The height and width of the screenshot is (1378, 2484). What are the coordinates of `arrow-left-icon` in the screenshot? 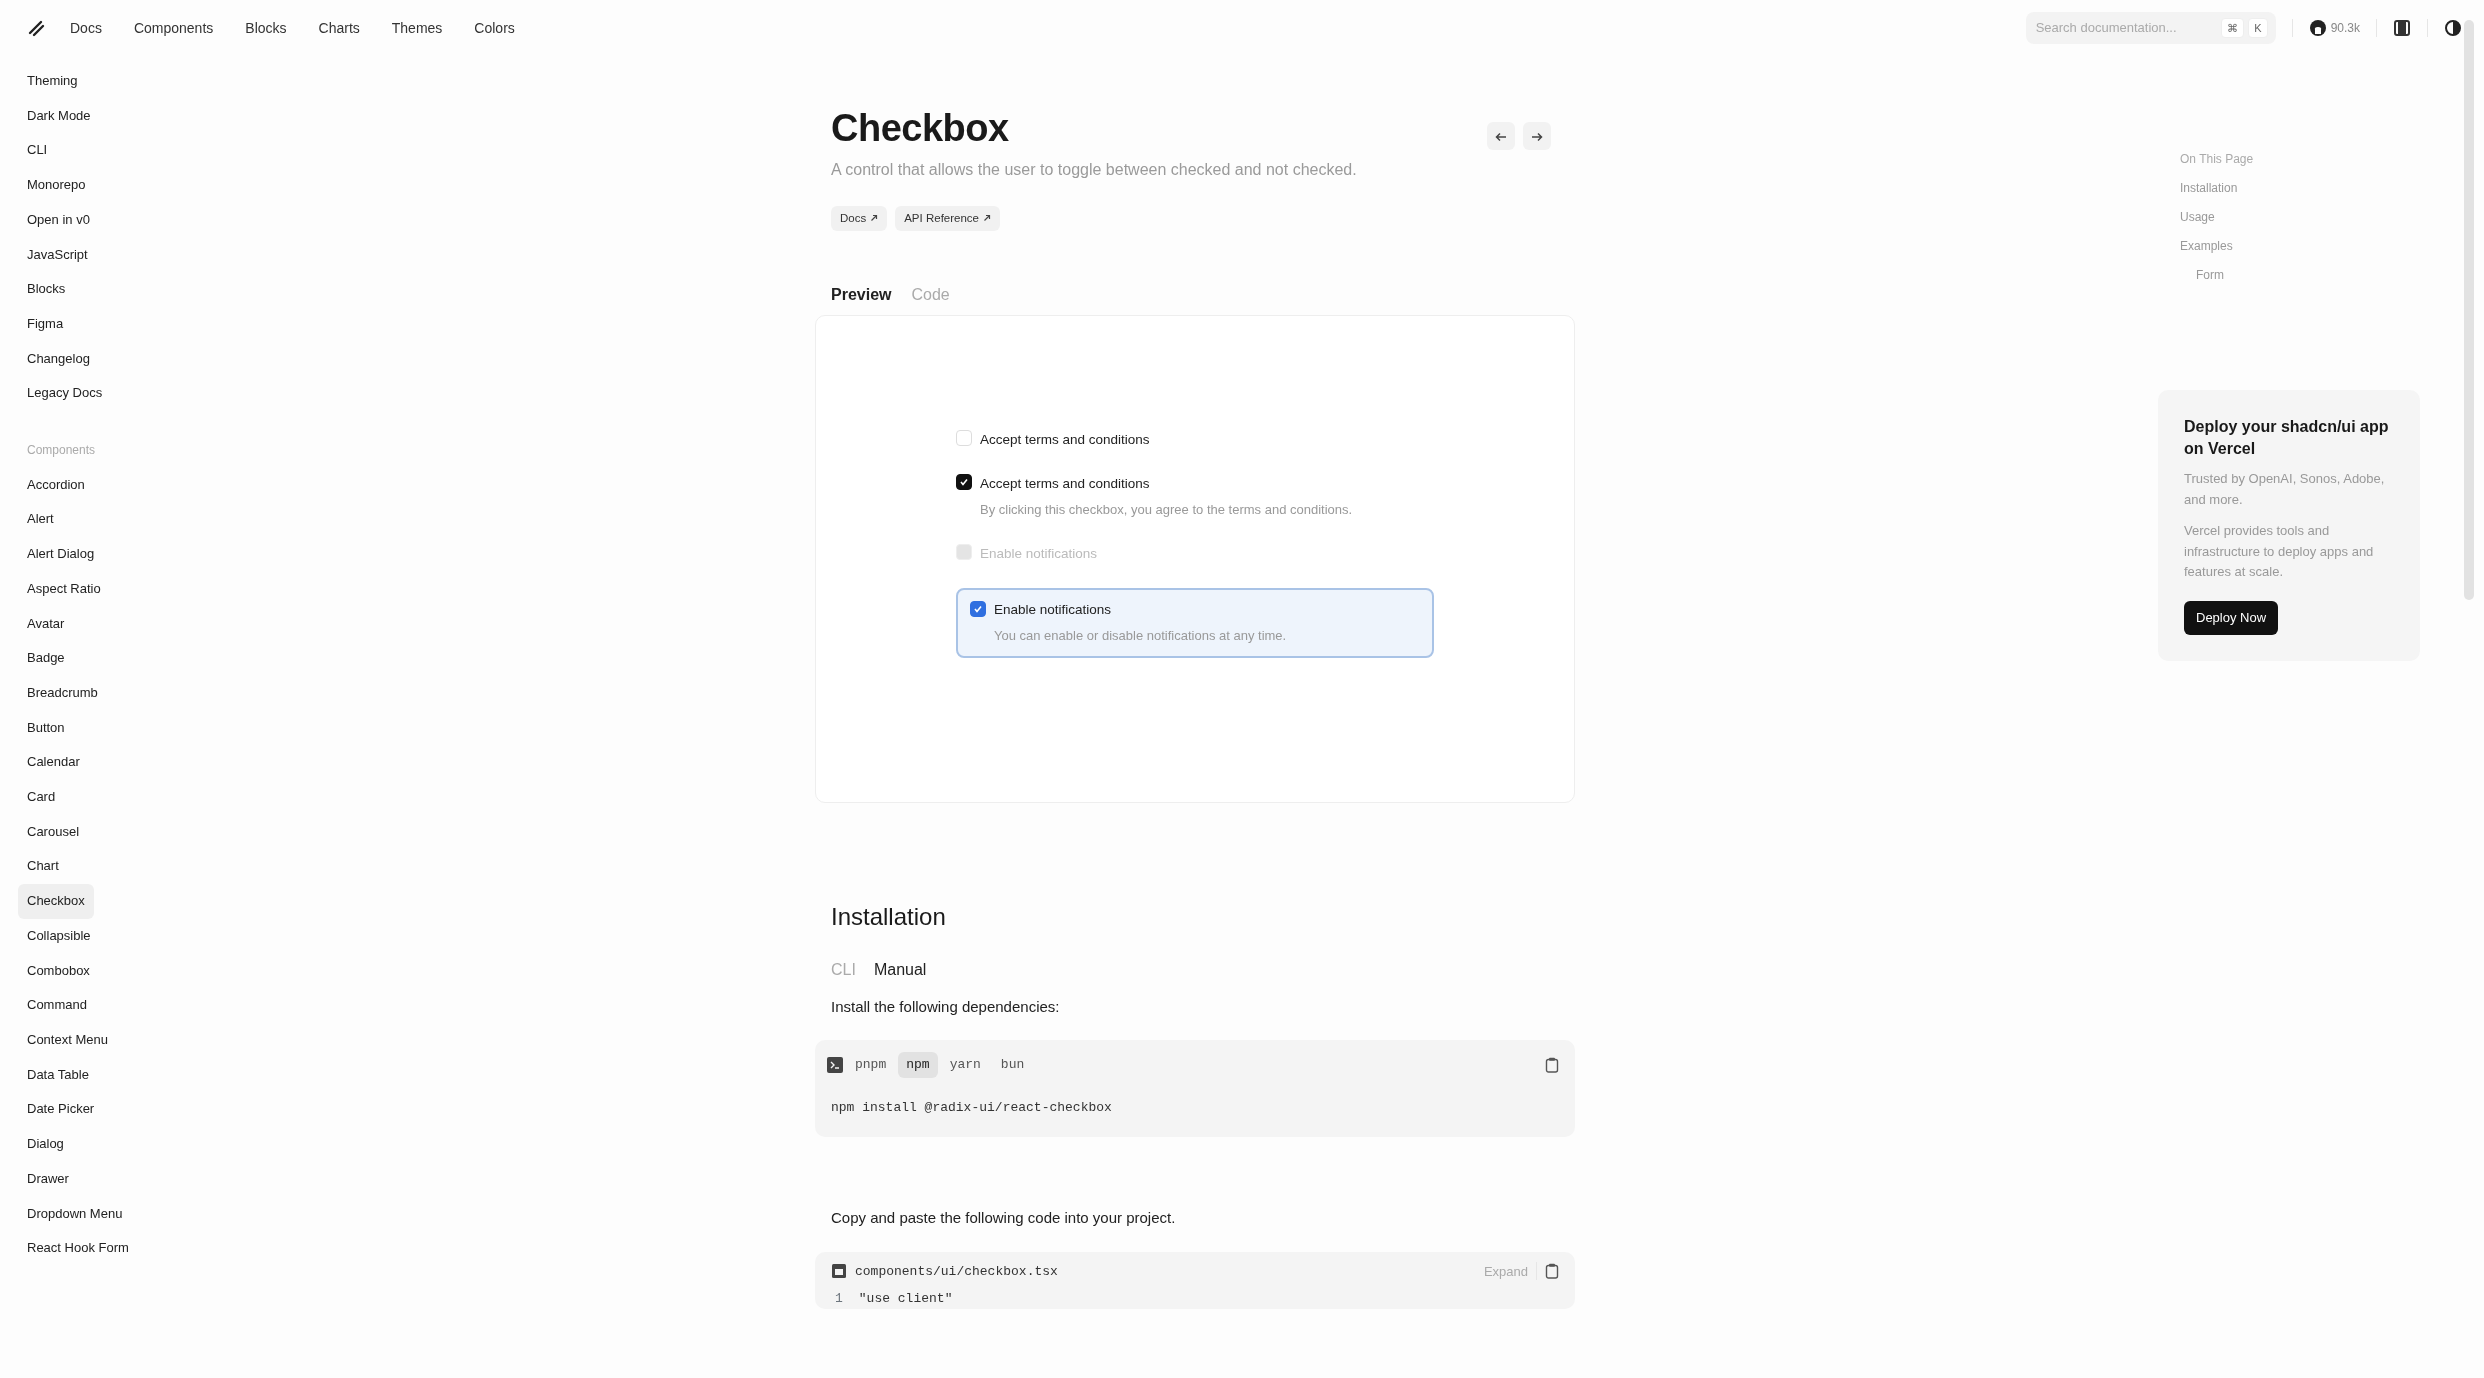 It's located at (1501, 136).